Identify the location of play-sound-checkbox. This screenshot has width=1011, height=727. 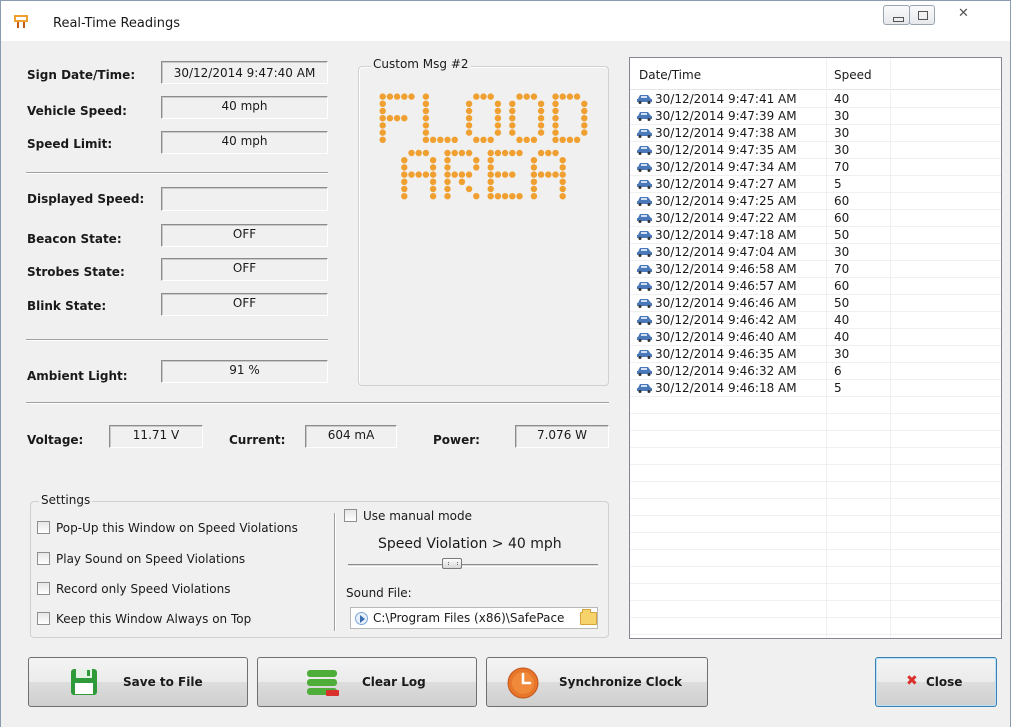
(43, 558).